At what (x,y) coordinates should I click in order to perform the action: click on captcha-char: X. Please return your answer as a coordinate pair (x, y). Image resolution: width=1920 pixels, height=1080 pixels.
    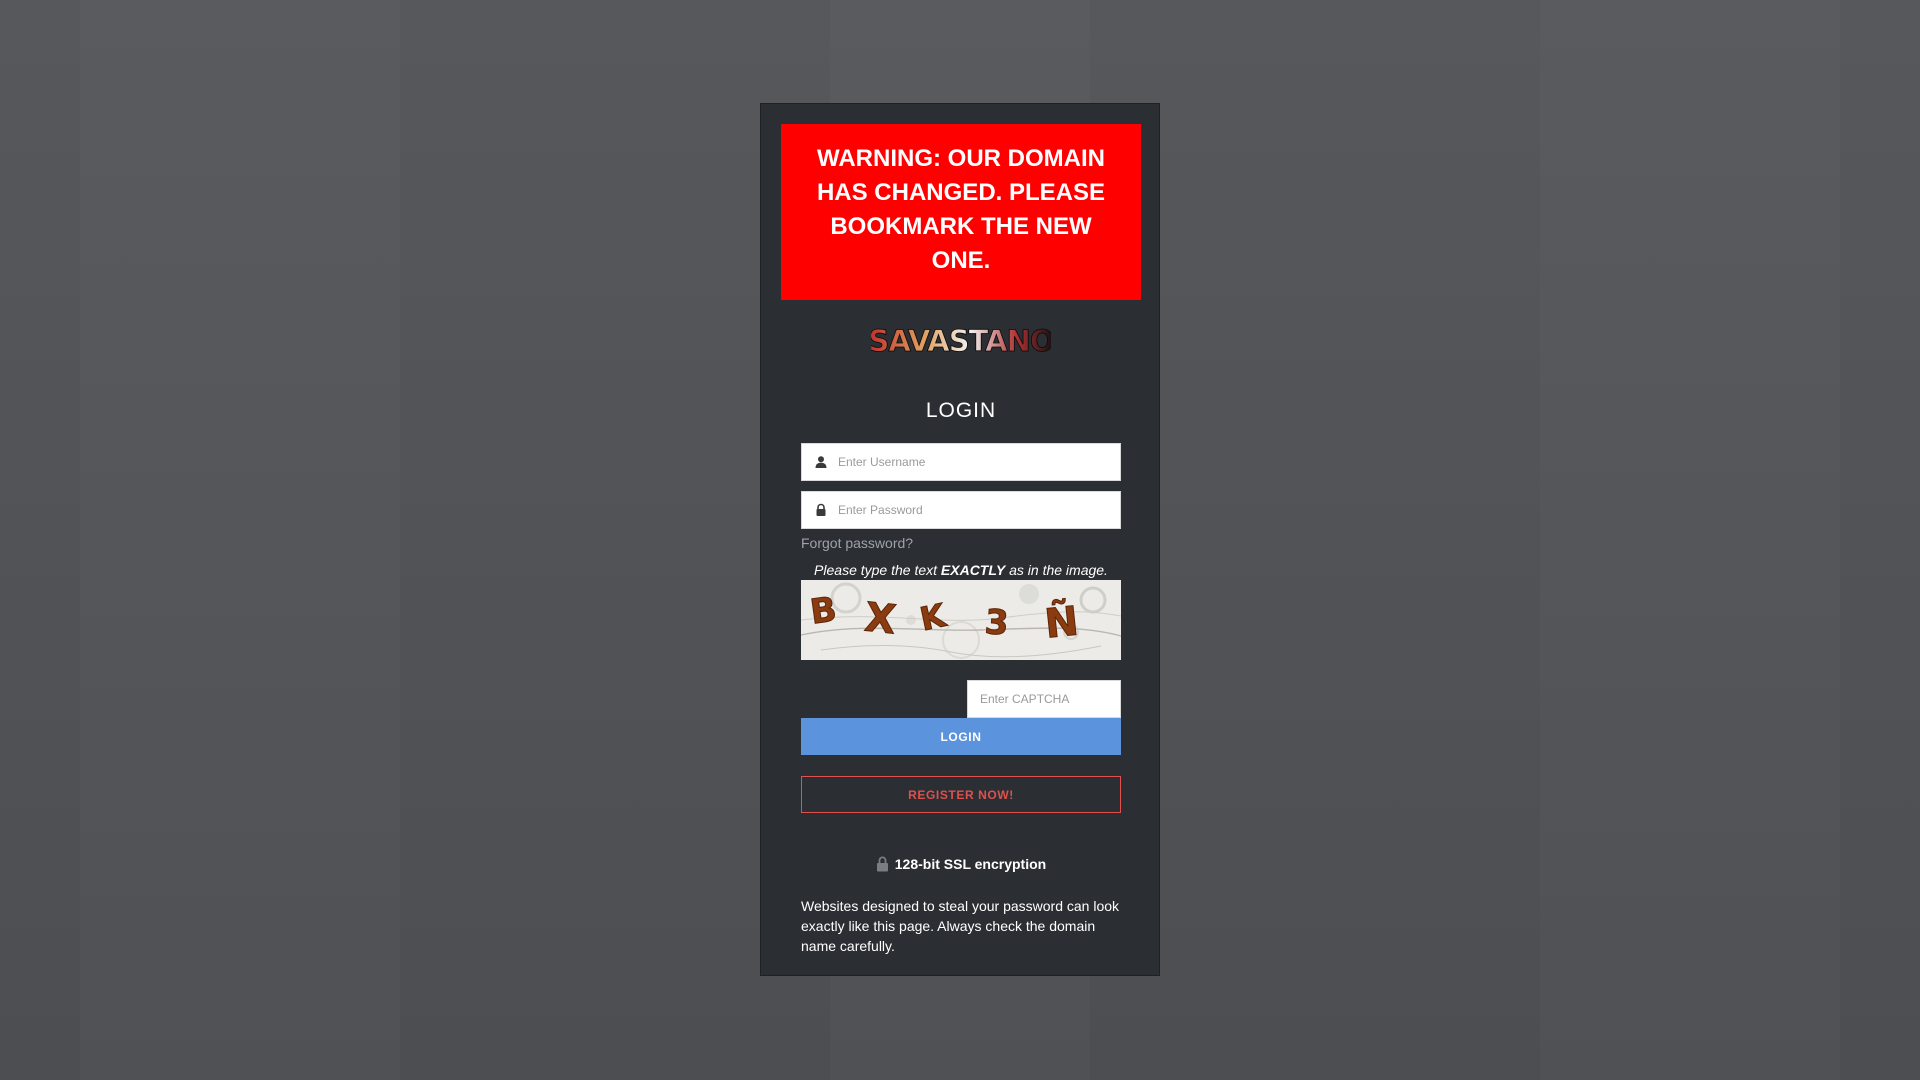
    Looking at the image, I should click on (881, 619).